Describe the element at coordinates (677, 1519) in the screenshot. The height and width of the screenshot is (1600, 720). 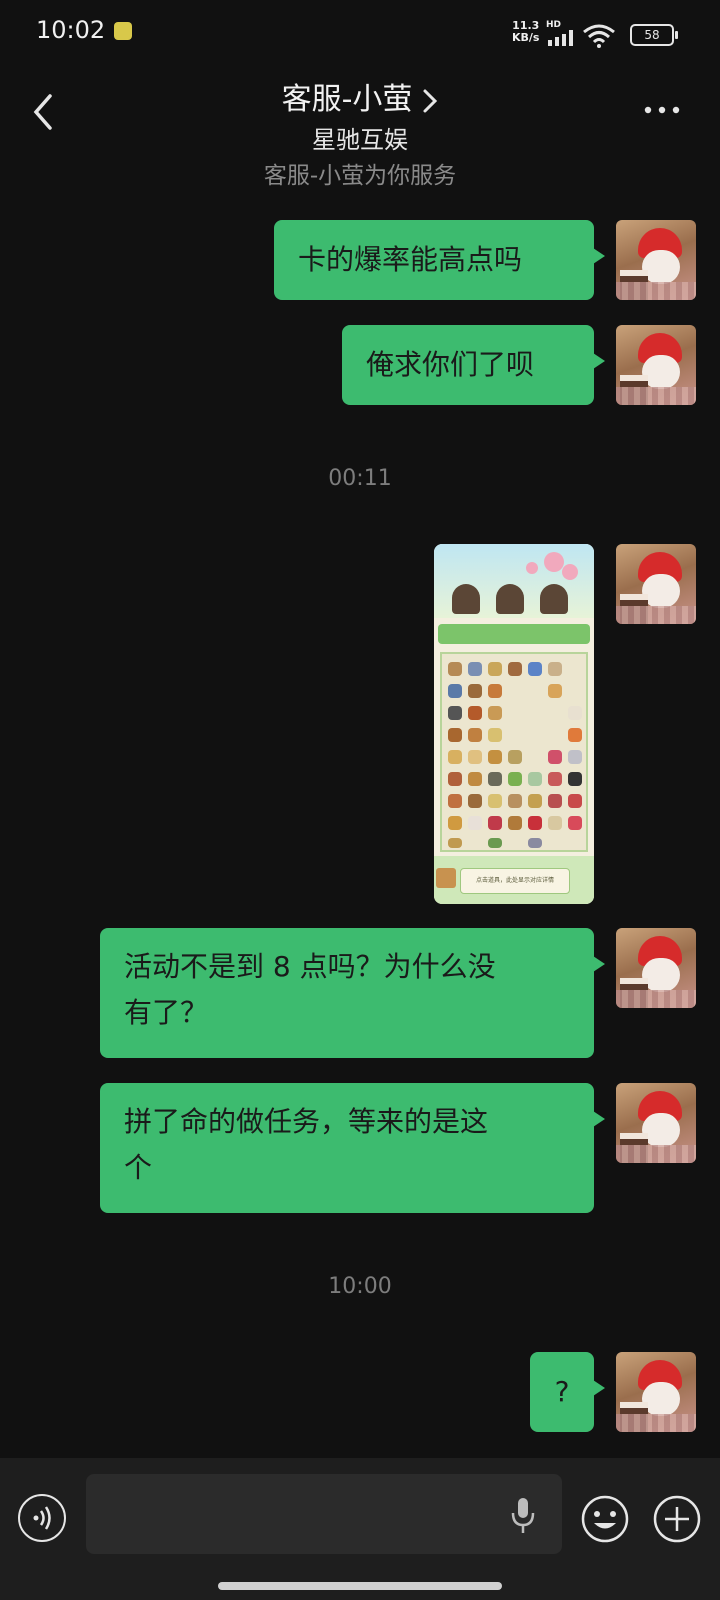
I see `plus-icon` at that location.